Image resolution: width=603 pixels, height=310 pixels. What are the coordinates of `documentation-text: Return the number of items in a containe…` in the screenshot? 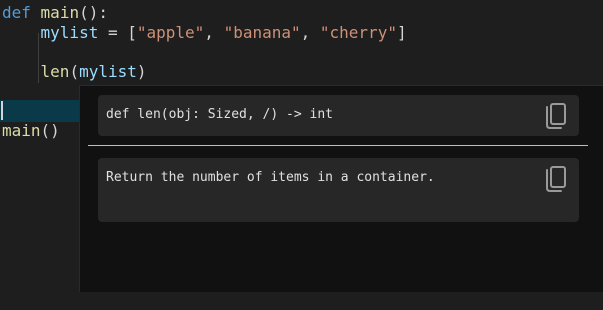 It's located at (270, 177).